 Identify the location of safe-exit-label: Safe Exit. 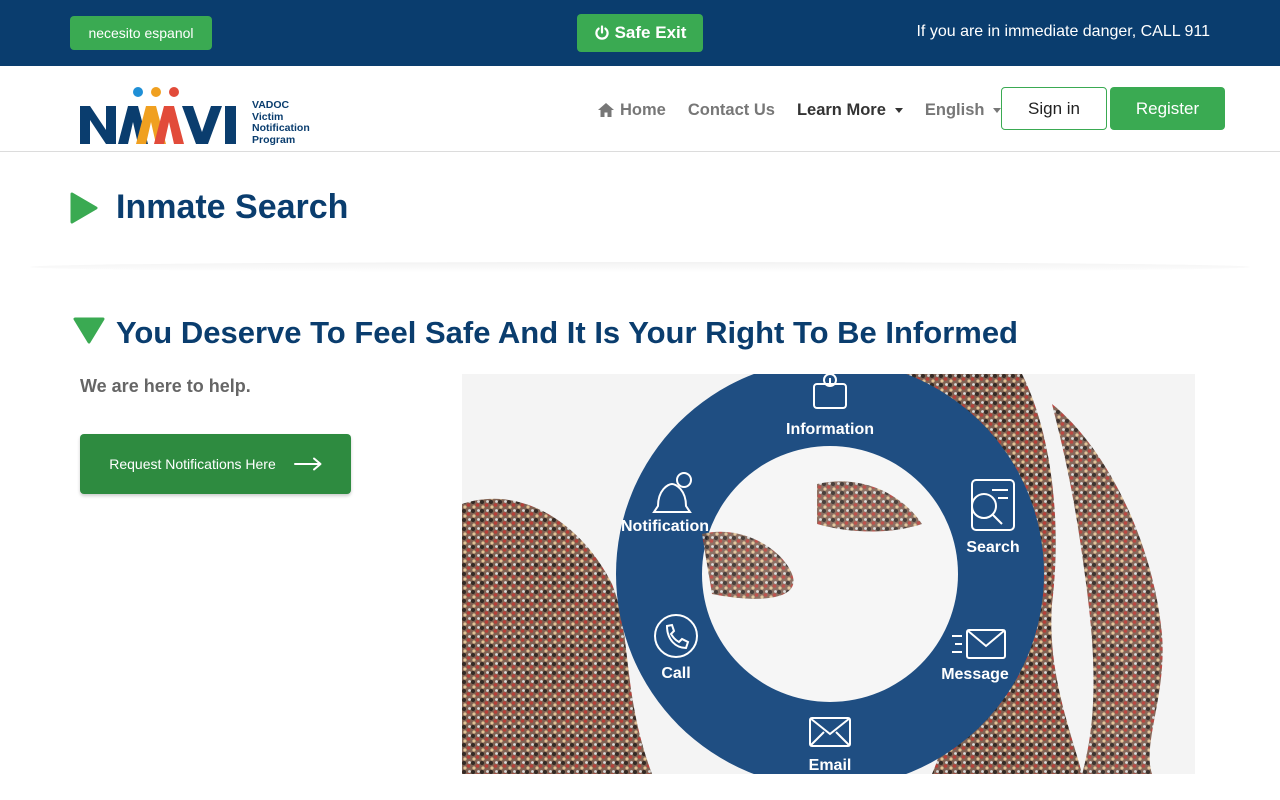
(650, 32).